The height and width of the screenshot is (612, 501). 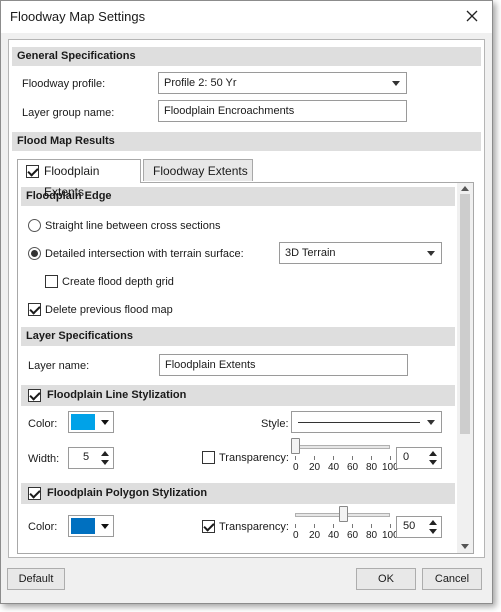 I want to click on default-button: Default, so click(x=36, y=579).